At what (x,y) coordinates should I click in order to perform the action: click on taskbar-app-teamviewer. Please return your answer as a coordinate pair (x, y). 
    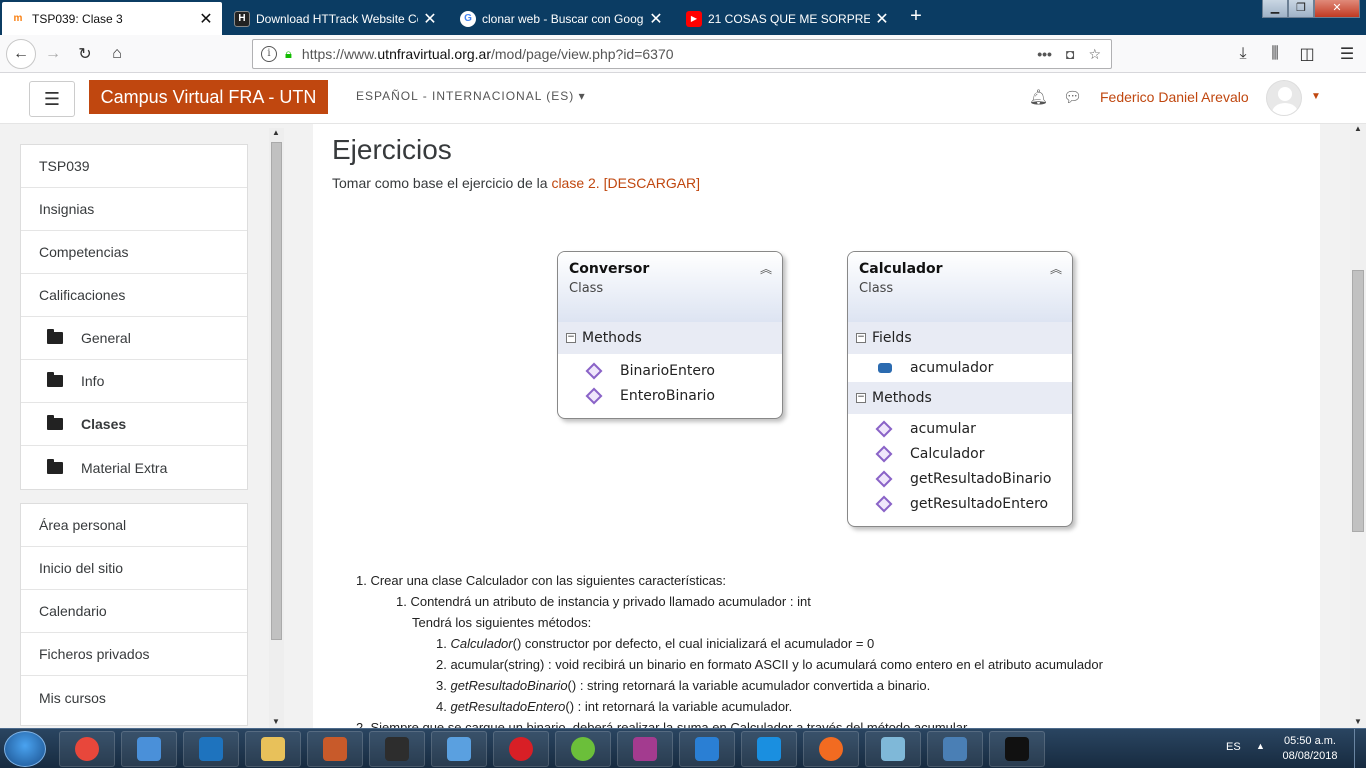
    Looking at the image, I should click on (769, 749).